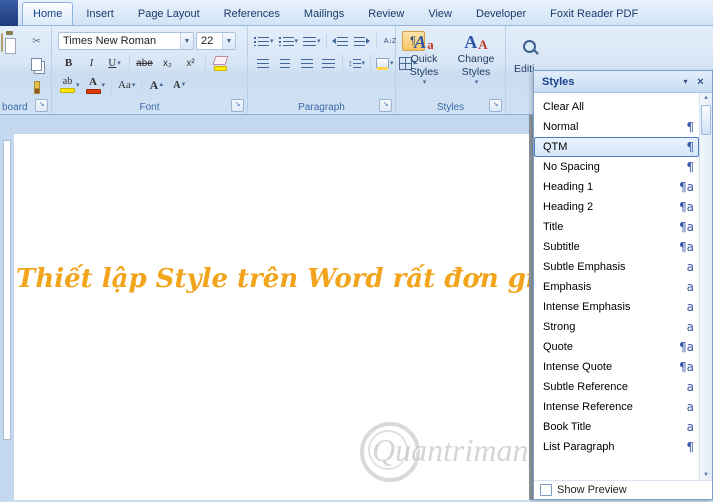 This screenshot has width=713, height=502. I want to click on strikethrough-button: abe, so click(144, 63).